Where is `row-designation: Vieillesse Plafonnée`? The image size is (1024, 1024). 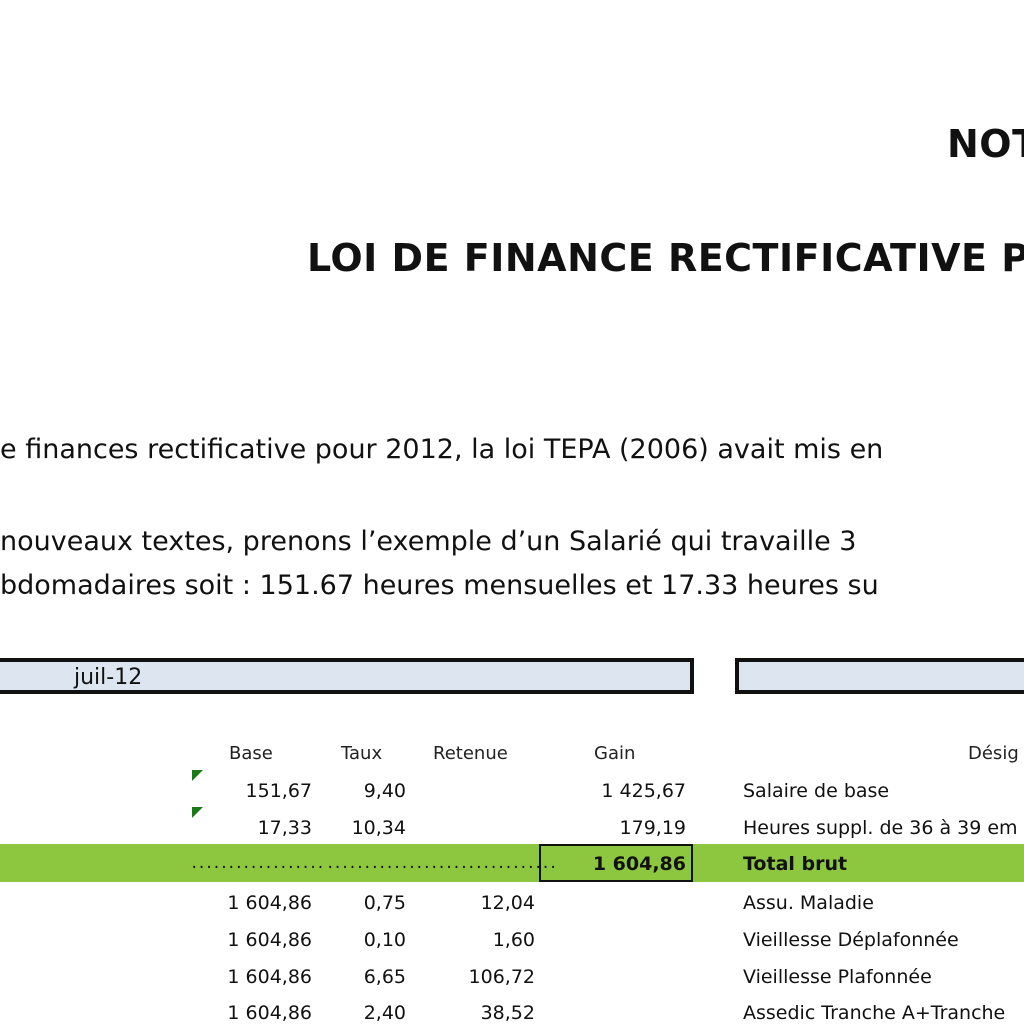
row-designation: Vieillesse Plafonnée is located at coordinates (837, 977).